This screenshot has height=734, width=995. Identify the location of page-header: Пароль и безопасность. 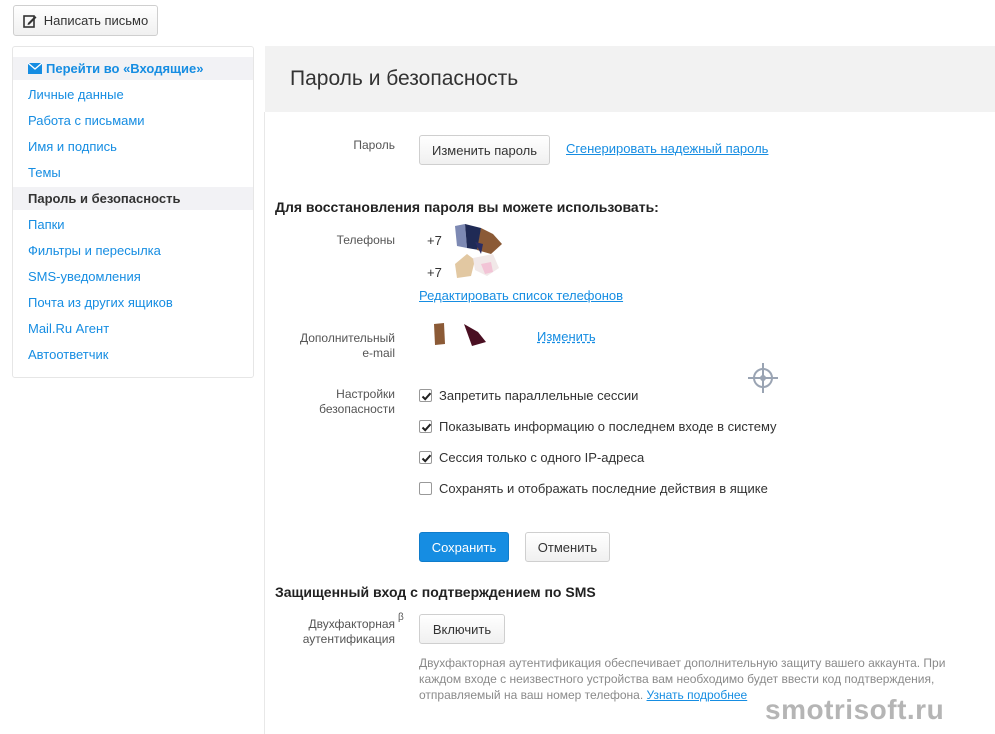
(630, 79).